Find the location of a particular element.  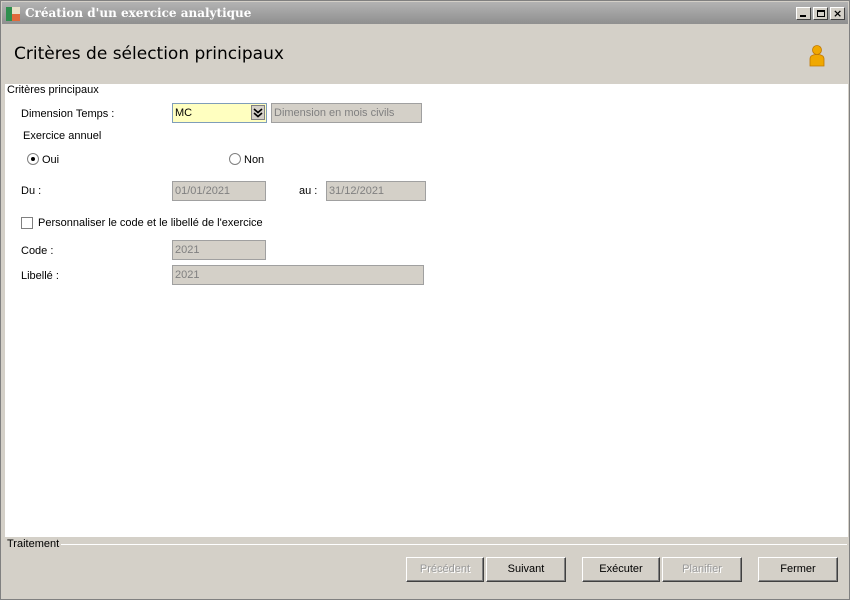

radio-oui is located at coordinates (33, 159).